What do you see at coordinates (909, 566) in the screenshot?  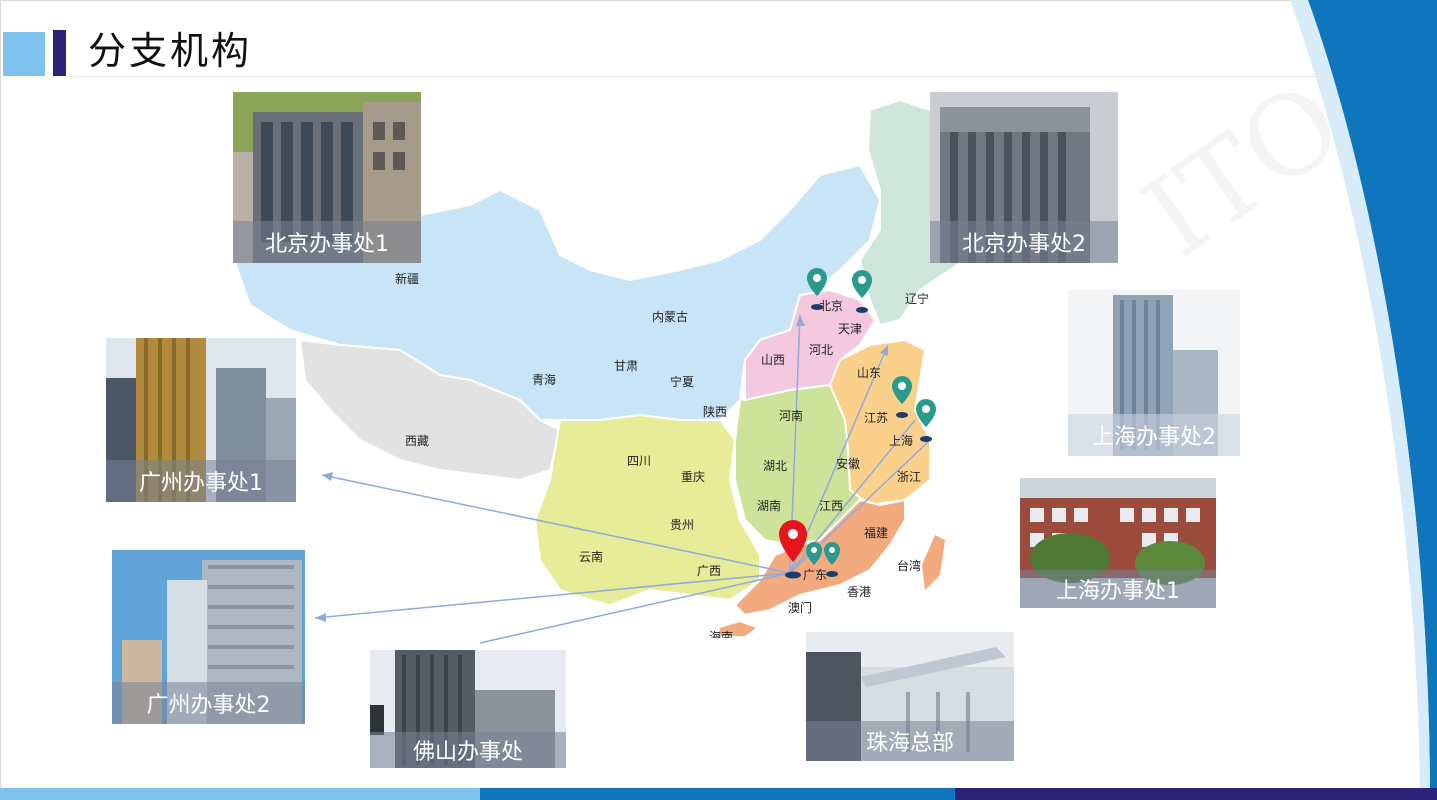 I see `province-label: 台湾` at bounding box center [909, 566].